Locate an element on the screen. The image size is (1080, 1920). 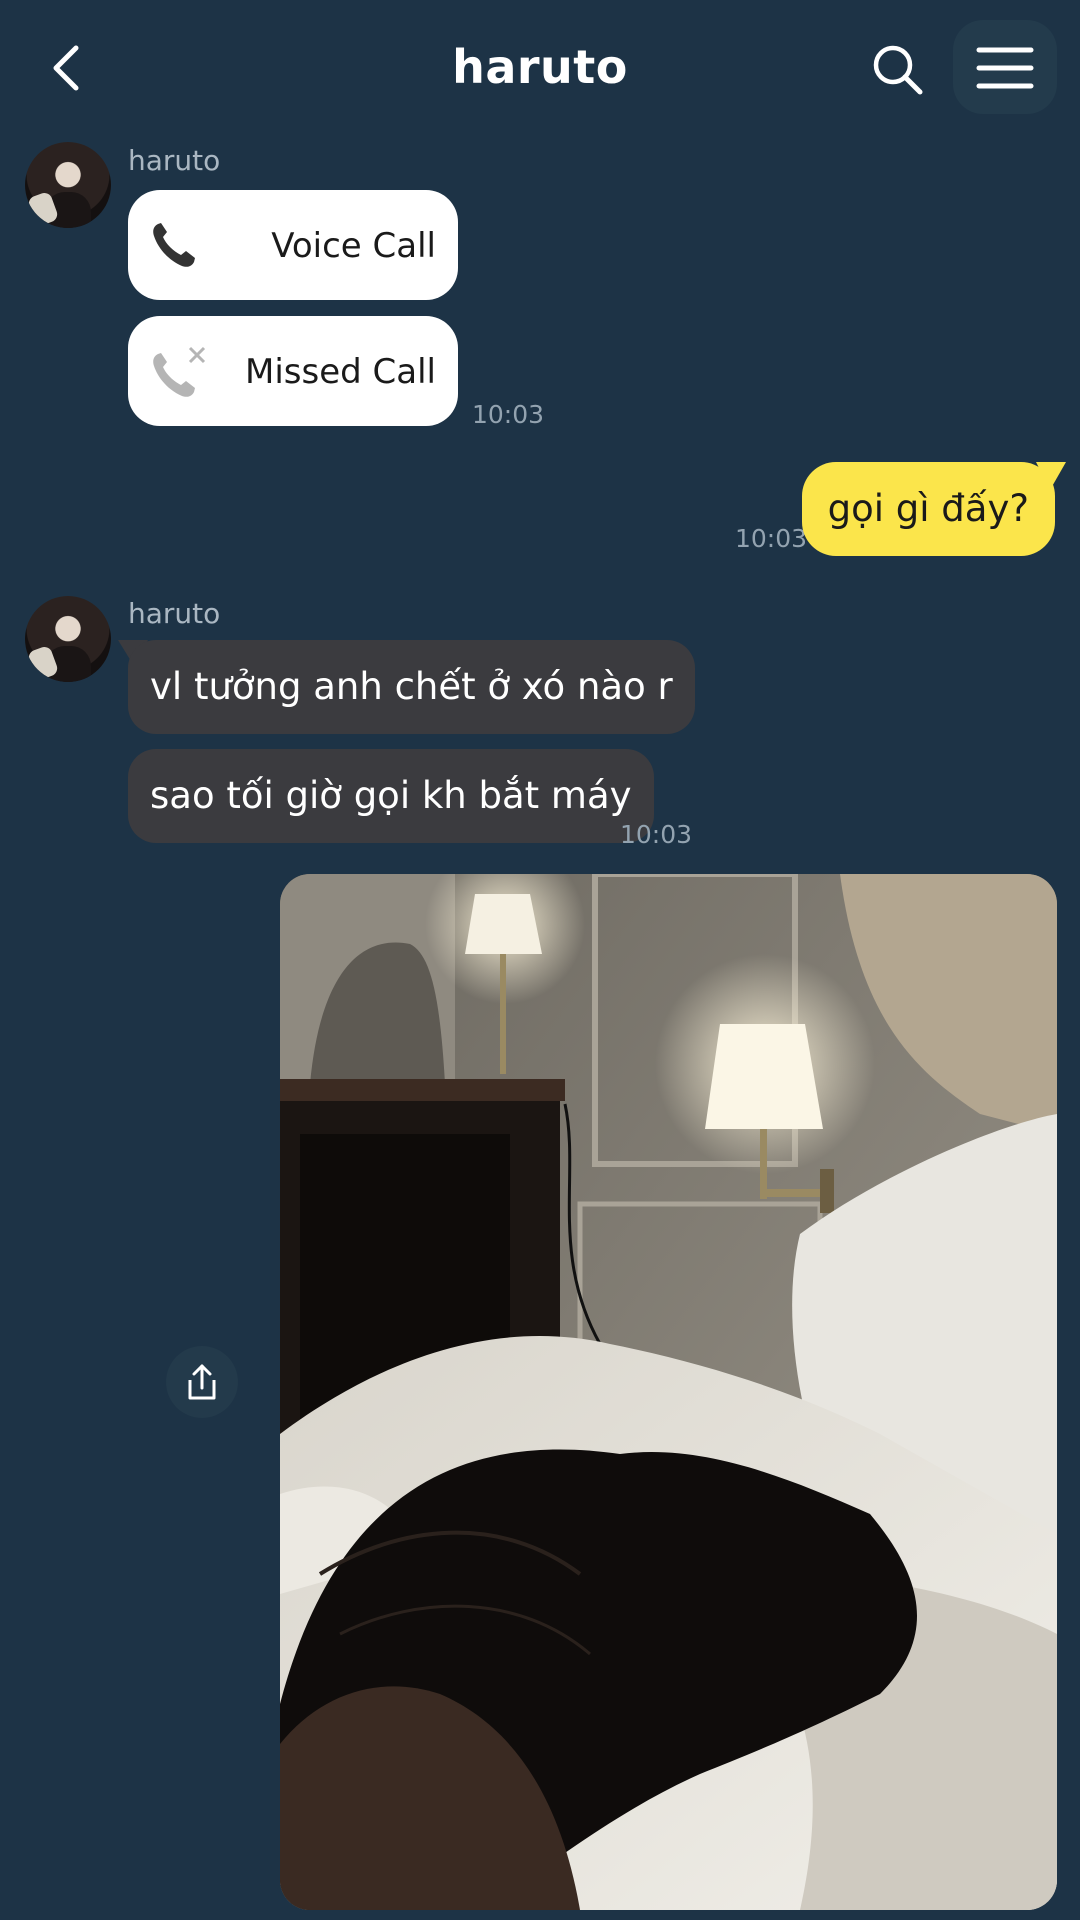
menu-button is located at coordinates (1005, 67).